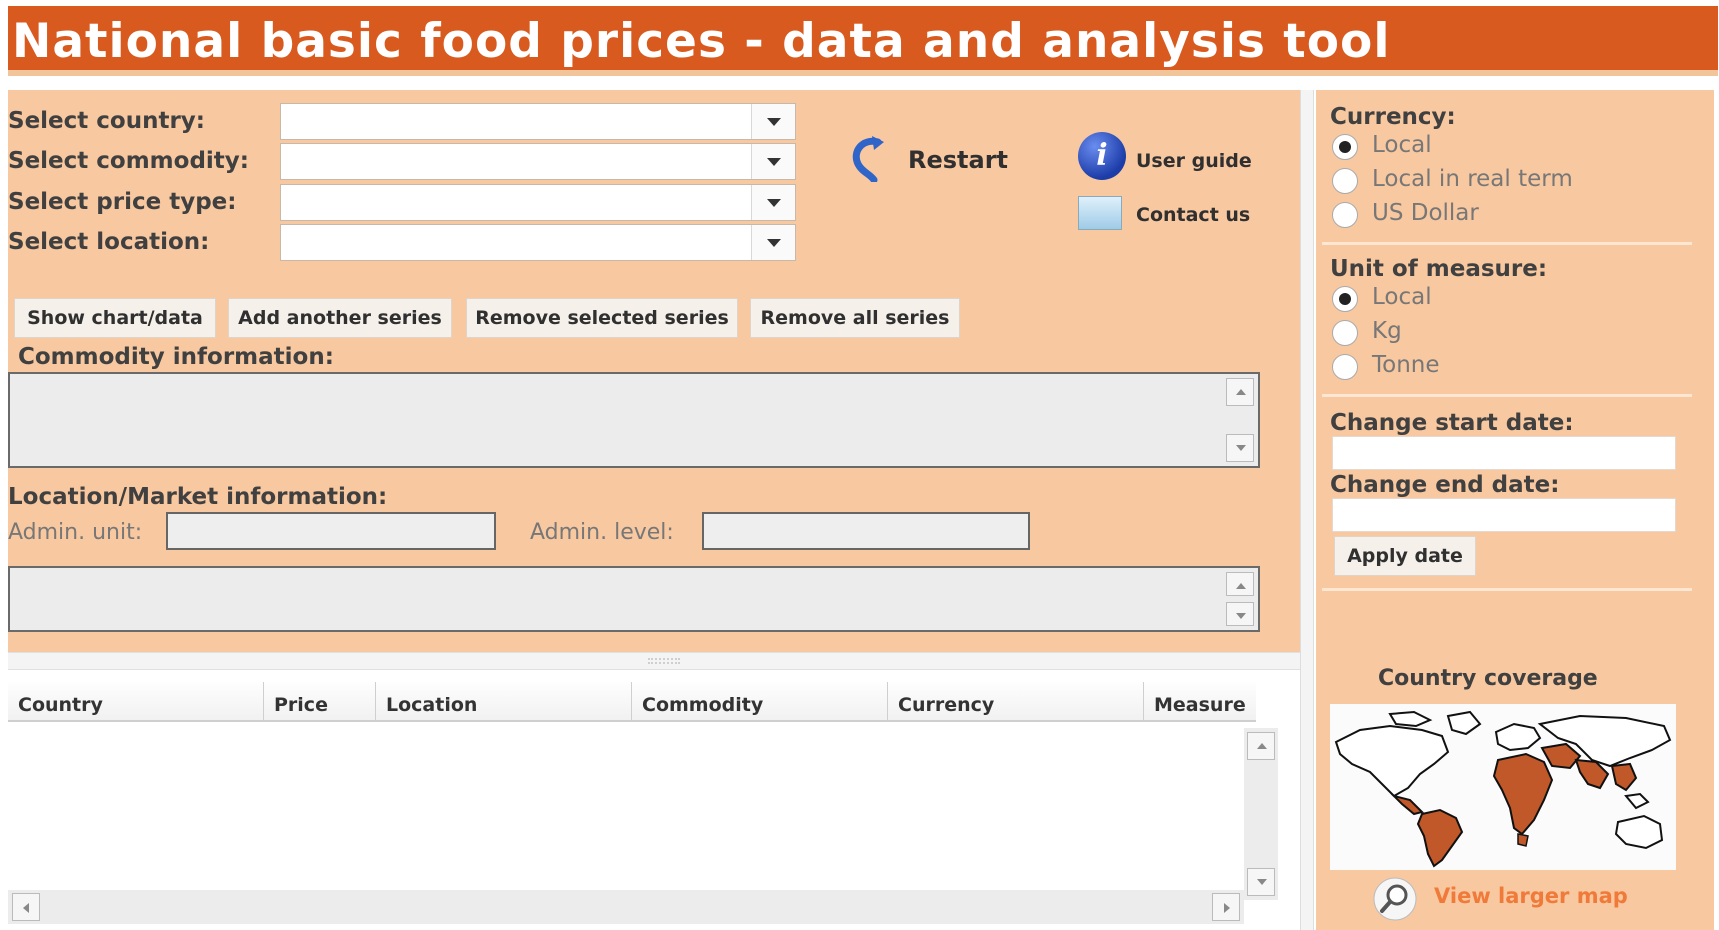 Image resolution: width=1719 pixels, height=930 pixels. Describe the element at coordinates (866, 531) in the screenshot. I see `admin-level-field` at that location.